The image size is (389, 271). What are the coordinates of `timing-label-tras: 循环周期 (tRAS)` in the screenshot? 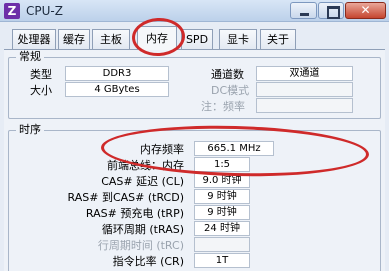 It's located at (142, 229).